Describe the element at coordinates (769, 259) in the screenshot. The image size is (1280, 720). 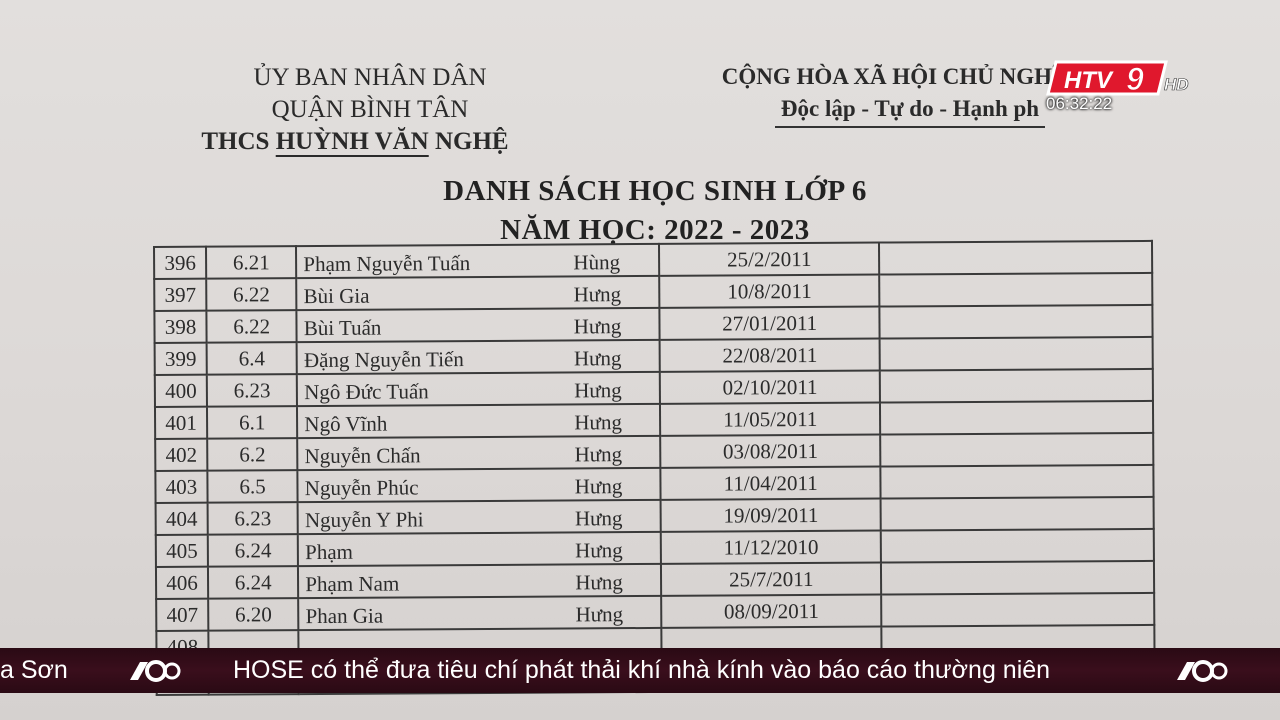
I see `row-birthdate: 25/2/2011` at that location.